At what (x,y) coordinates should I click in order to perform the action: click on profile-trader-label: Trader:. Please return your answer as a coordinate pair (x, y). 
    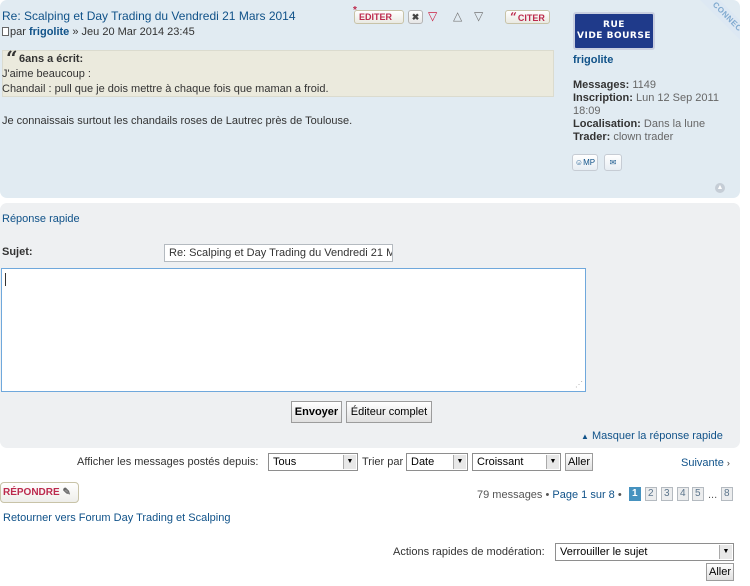
    Looking at the image, I should click on (592, 137).